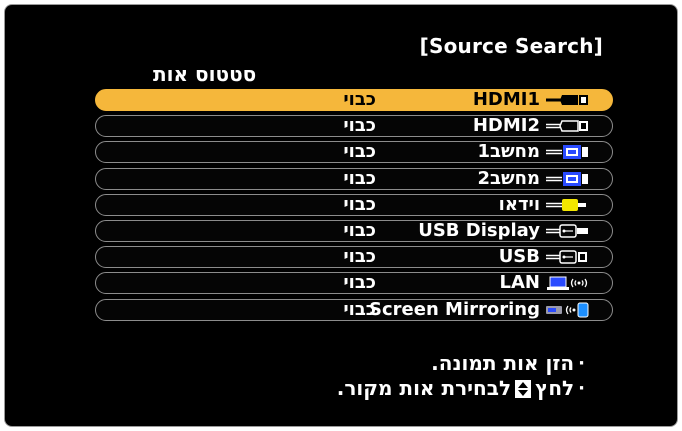 This screenshot has height=431, width=682. Describe the element at coordinates (506, 99) in the screenshot. I see `source-label: HDMI1` at that location.